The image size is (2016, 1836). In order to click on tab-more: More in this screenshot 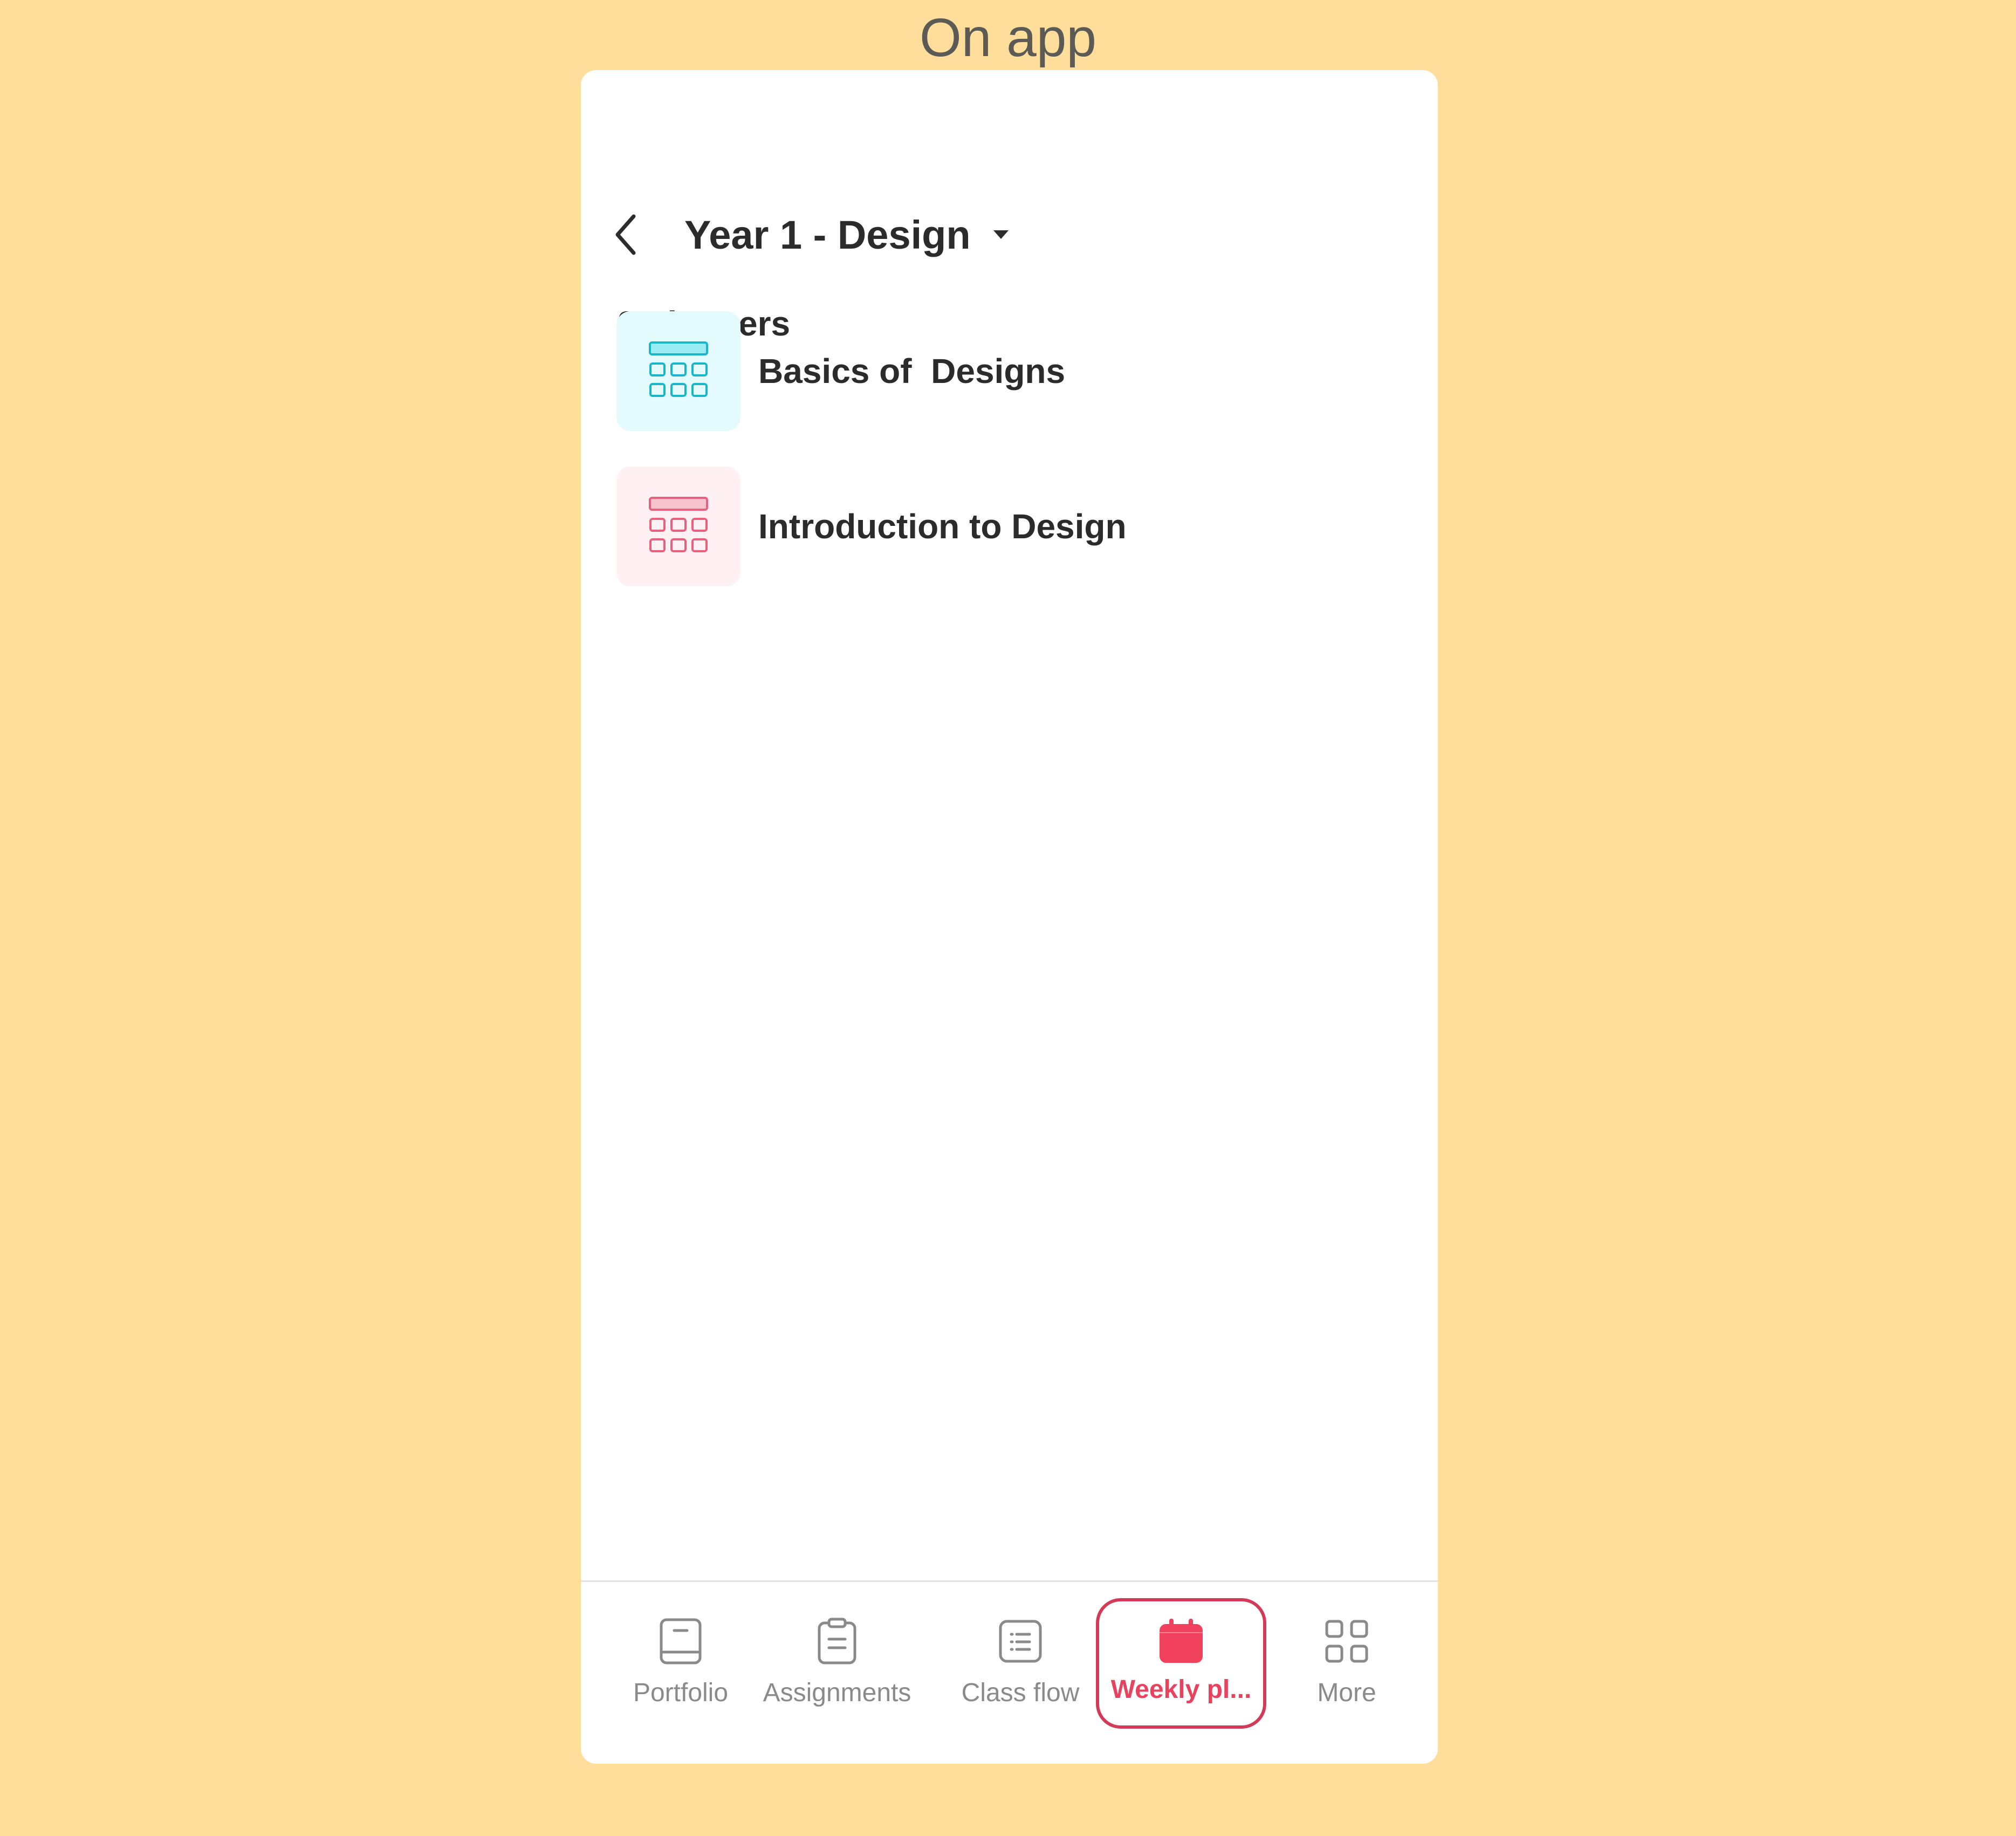, I will do `click(1347, 1673)`.